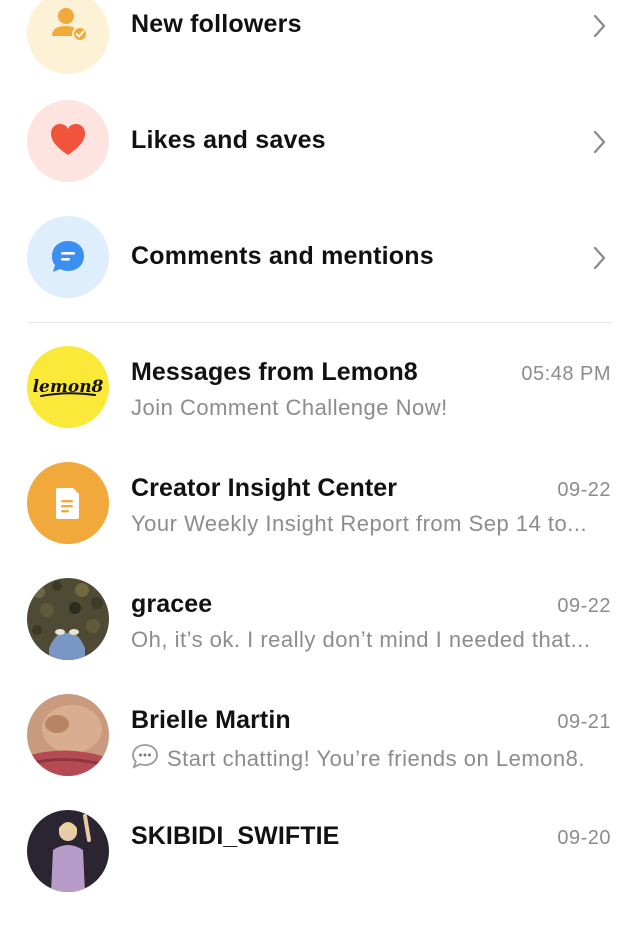 This screenshot has height=926, width=640. I want to click on avatar: lemon8, so click(68, 387).